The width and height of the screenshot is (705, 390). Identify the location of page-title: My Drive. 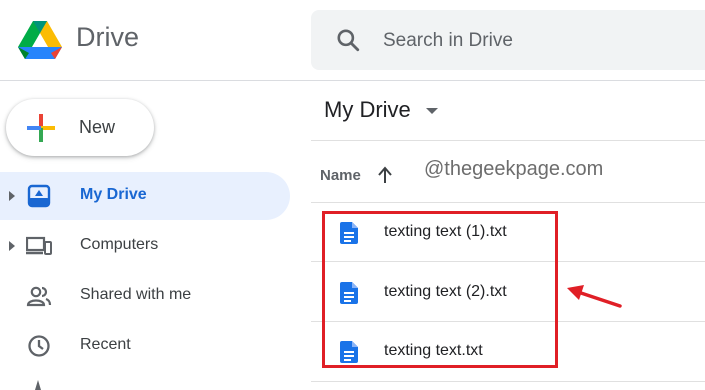
(367, 110).